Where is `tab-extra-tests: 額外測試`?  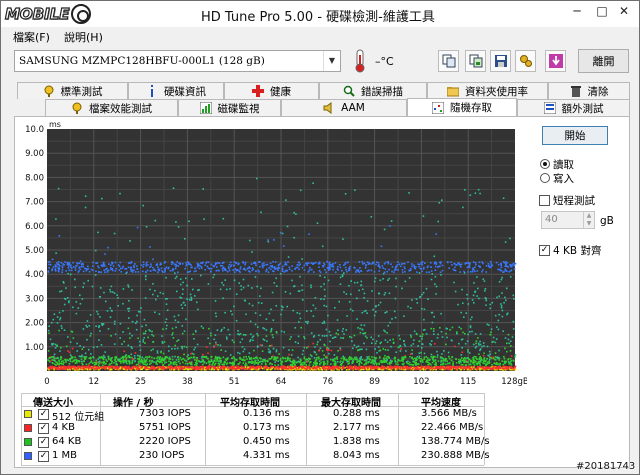 tab-extra-tests: 額外測試 is located at coordinates (573, 107).